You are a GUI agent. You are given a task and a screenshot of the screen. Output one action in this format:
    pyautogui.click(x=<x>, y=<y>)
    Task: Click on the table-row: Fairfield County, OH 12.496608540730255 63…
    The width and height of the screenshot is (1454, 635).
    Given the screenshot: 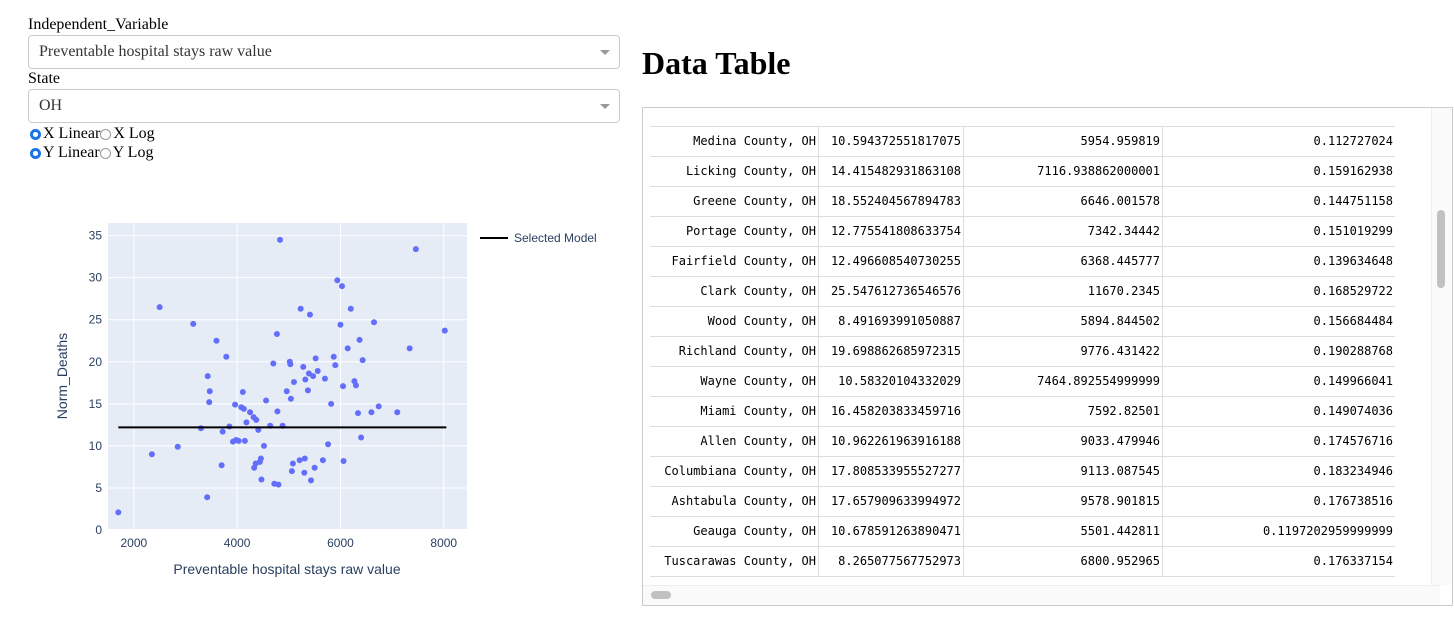 What is the action you would take?
    pyautogui.click(x=1022, y=261)
    